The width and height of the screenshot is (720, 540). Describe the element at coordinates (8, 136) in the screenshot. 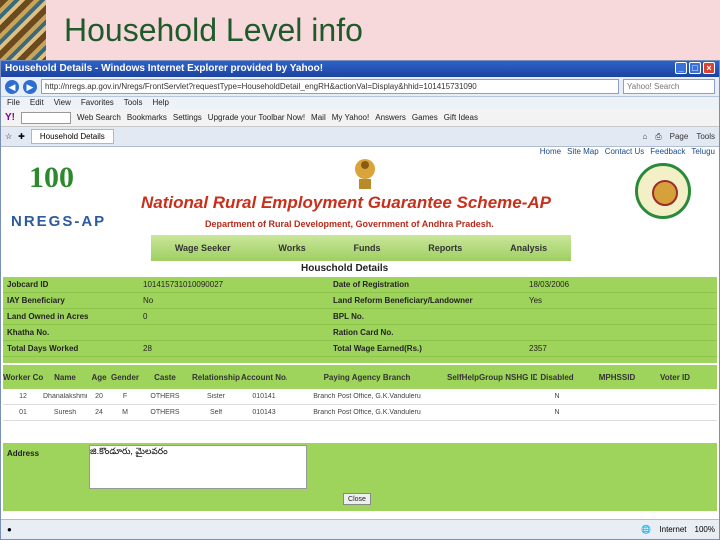

I see `favorites-star-icon: ☆` at that location.